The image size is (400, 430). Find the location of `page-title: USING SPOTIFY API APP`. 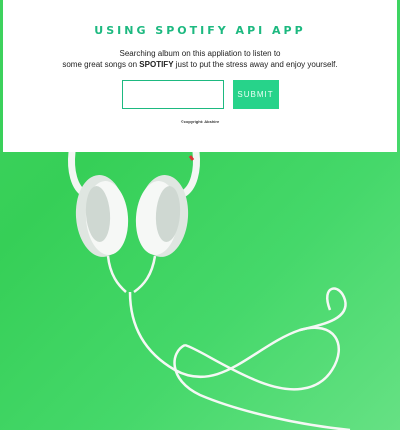

page-title: USING SPOTIFY API APP is located at coordinates (200, 30).